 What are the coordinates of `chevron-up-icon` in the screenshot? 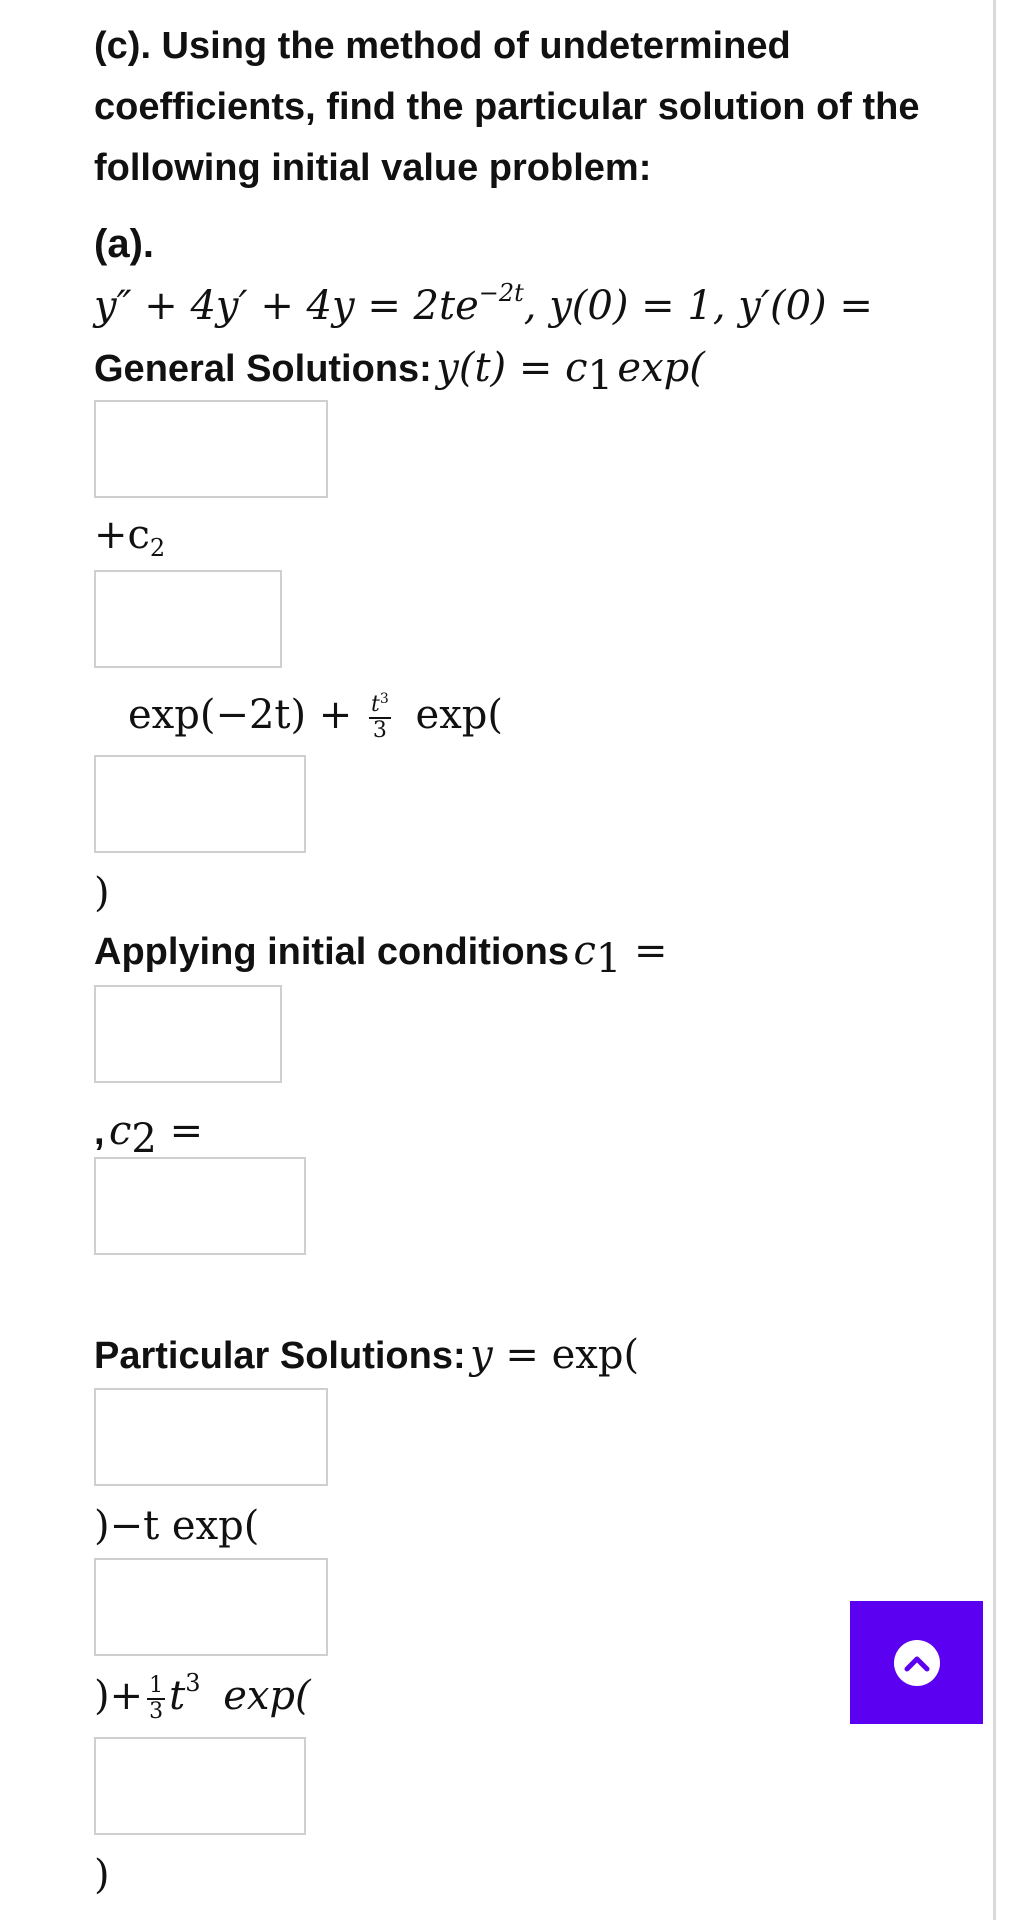 It's located at (916, 1662).